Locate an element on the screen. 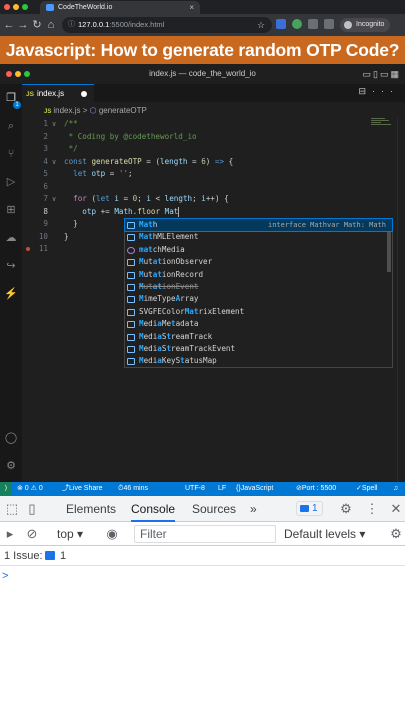 The width and height of the screenshot is (405, 720). code-line: 6 is located at coordinates (213, 187).